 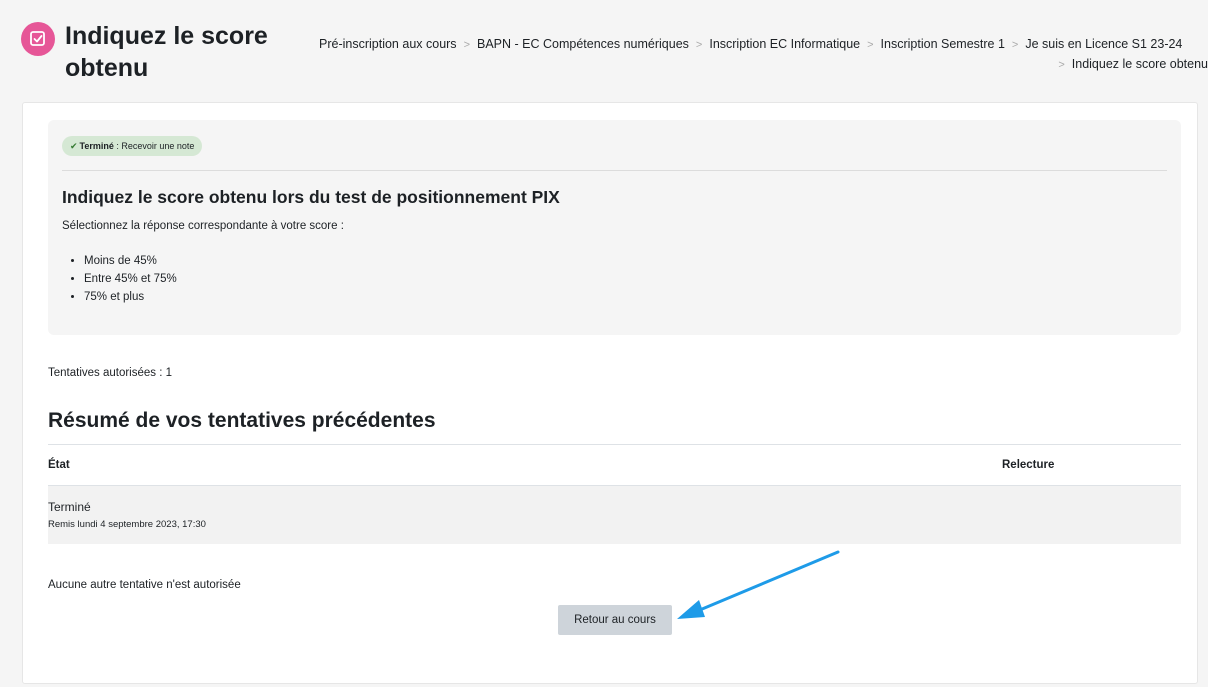 I want to click on back-to-course-button: Retour au cours, so click(x=615, y=620).